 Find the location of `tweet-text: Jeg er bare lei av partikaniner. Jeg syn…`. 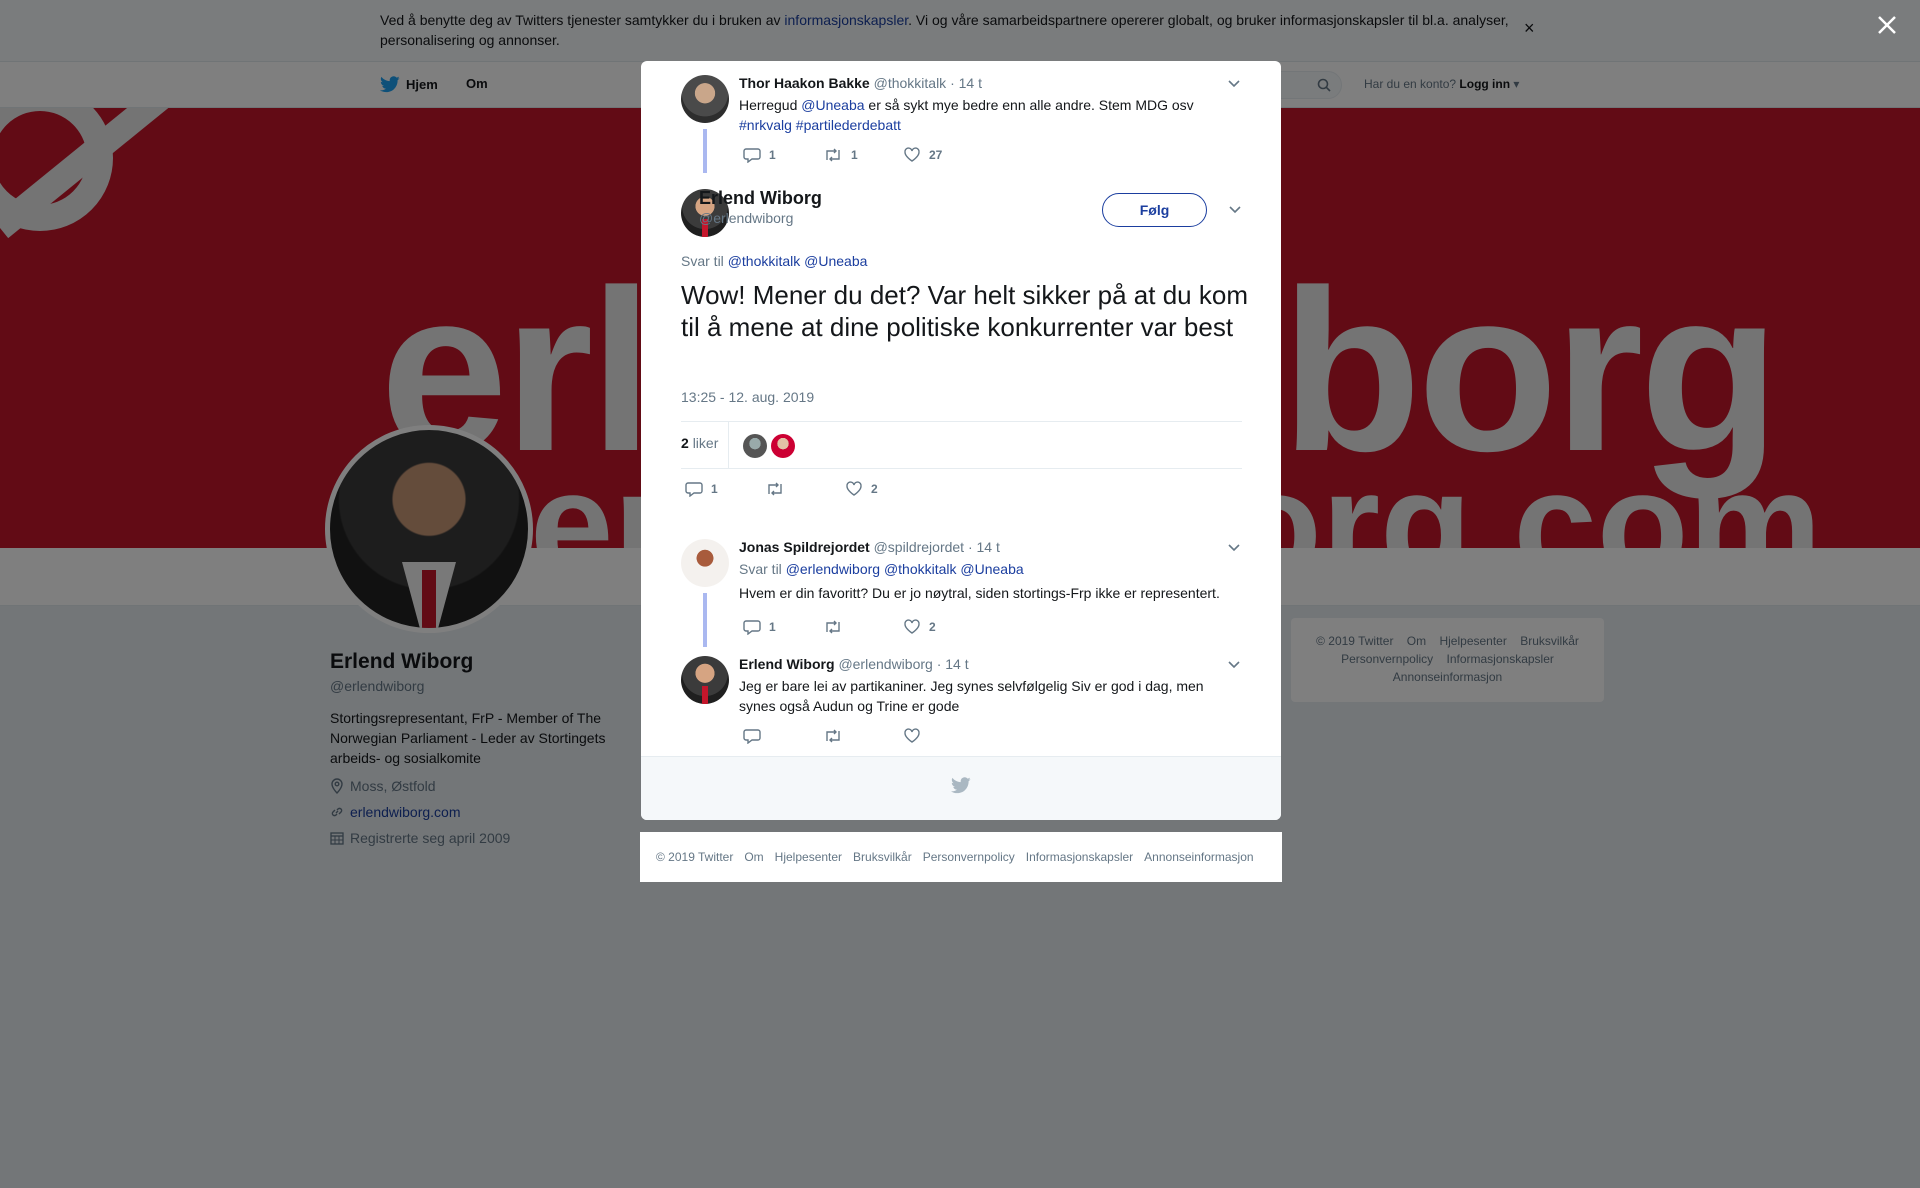

tweet-text: Jeg er bare lei av partikaniner. Jeg syn… is located at coordinates (971, 696).